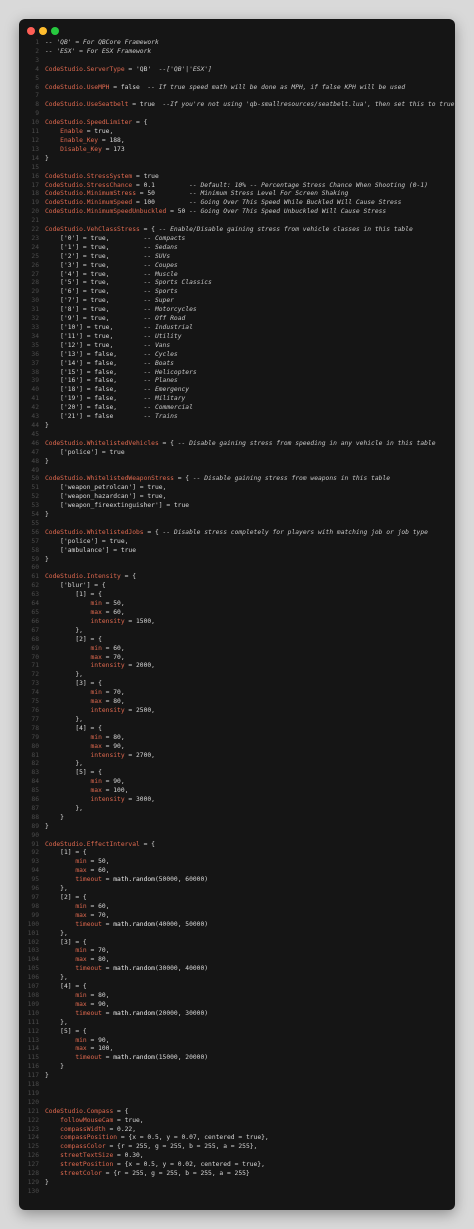  What do you see at coordinates (33, 1093) in the screenshot?
I see `line-number: 119` at bounding box center [33, 1093].